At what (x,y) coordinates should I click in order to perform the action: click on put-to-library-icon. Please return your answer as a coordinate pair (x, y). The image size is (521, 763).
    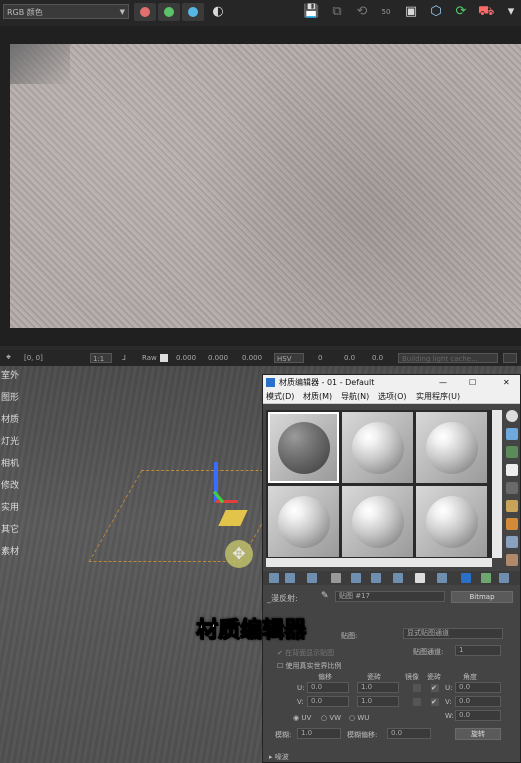
    Looking at the image, I should click on (398, 578).